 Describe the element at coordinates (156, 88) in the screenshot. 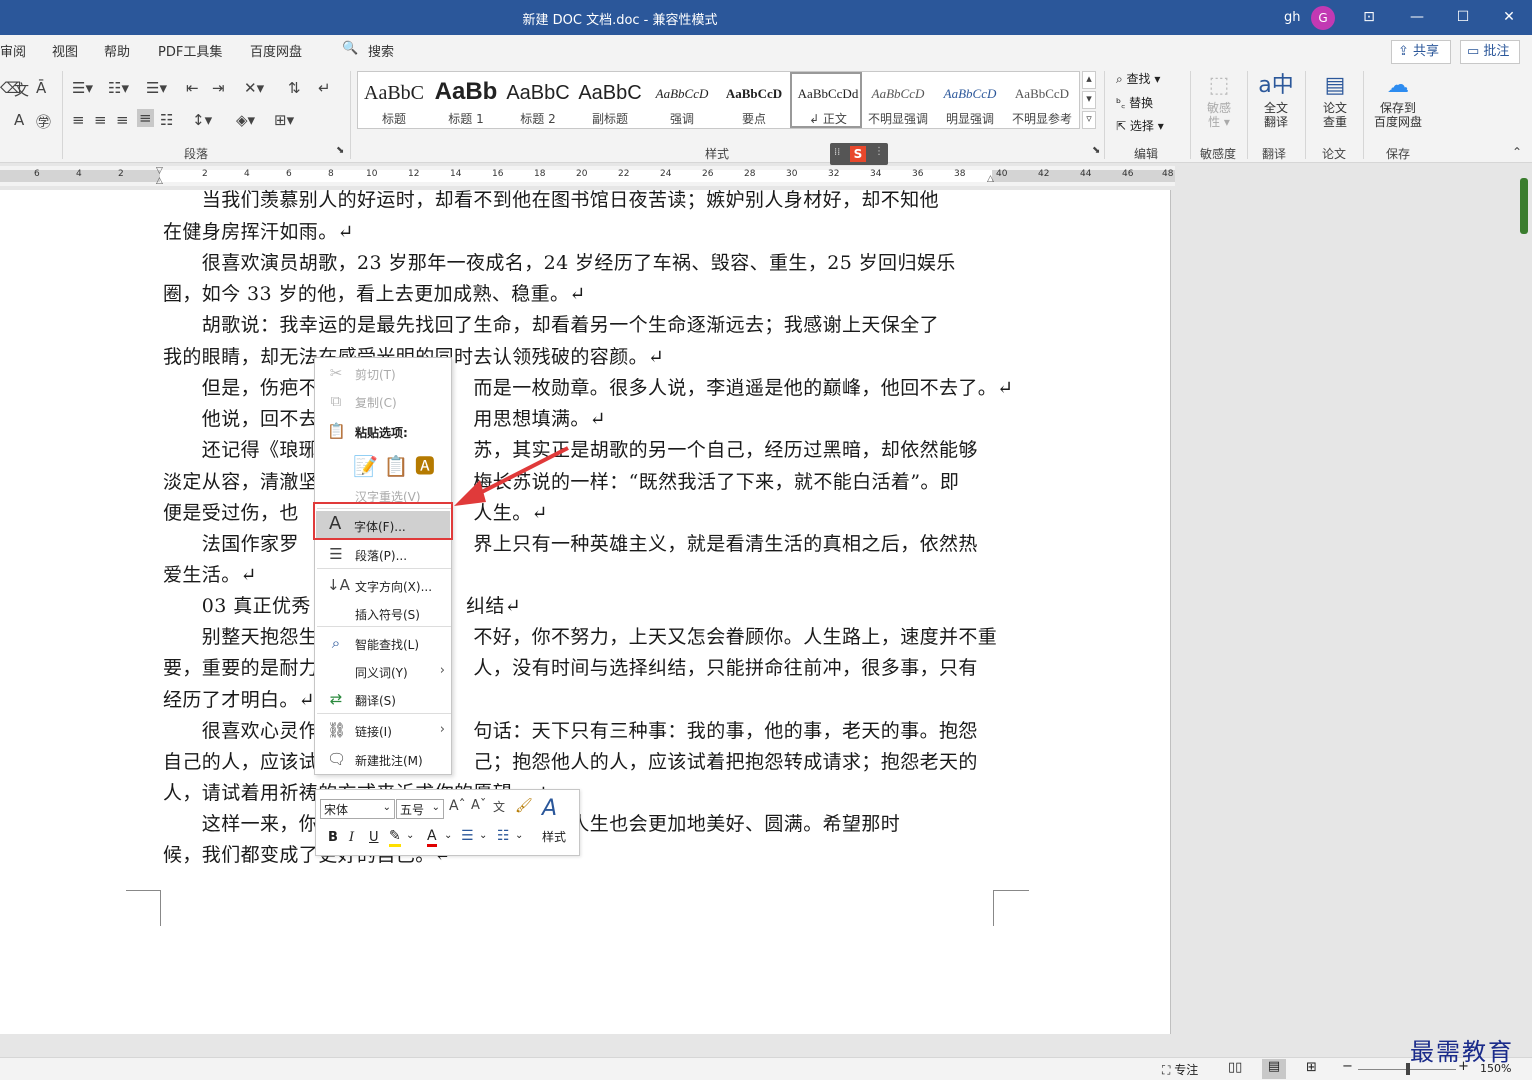

I see `multilevel-list-icon: ☰▾` at that location.